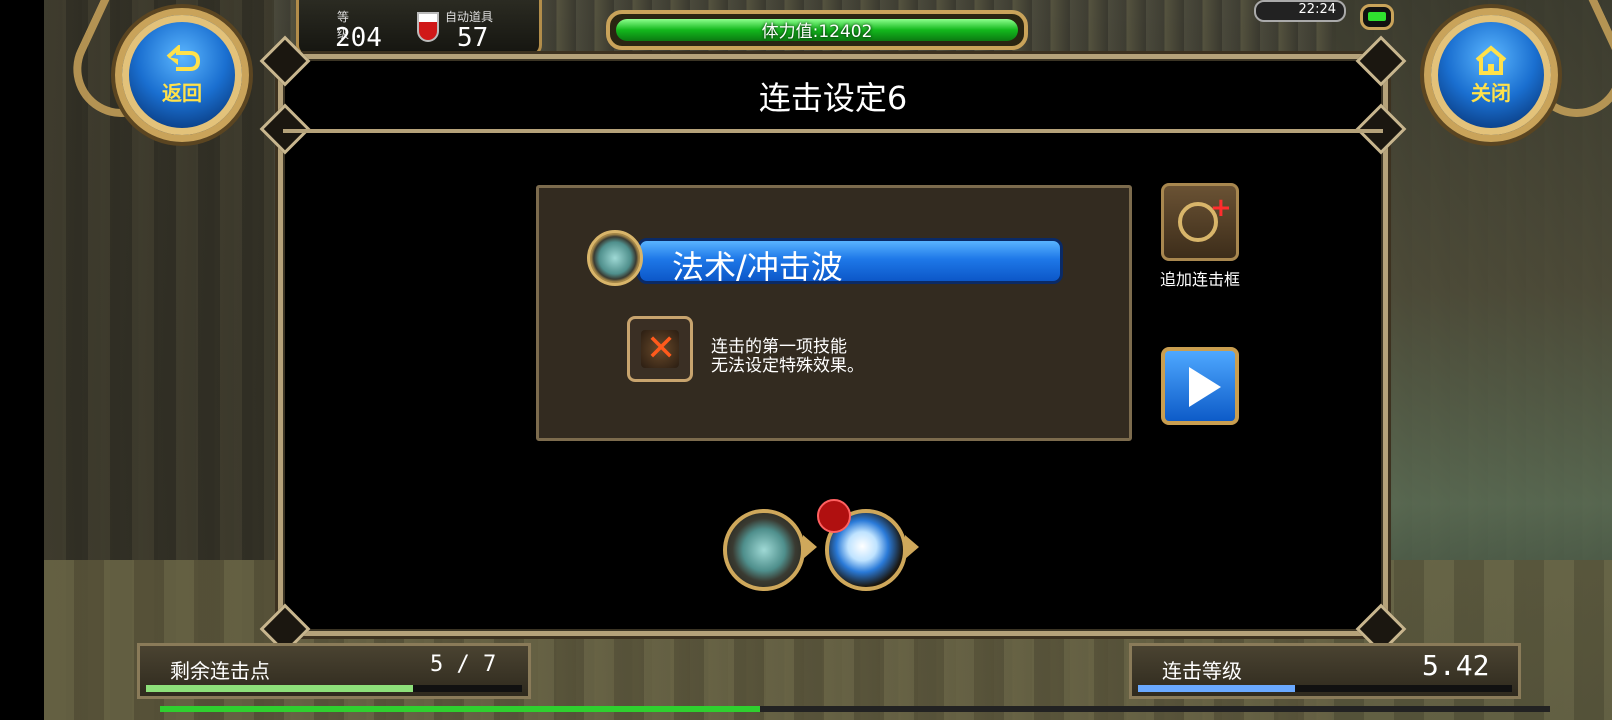 The image size is (1612, 720). I want to click on stamina-text: 体力值:12402, so click(817, 32).